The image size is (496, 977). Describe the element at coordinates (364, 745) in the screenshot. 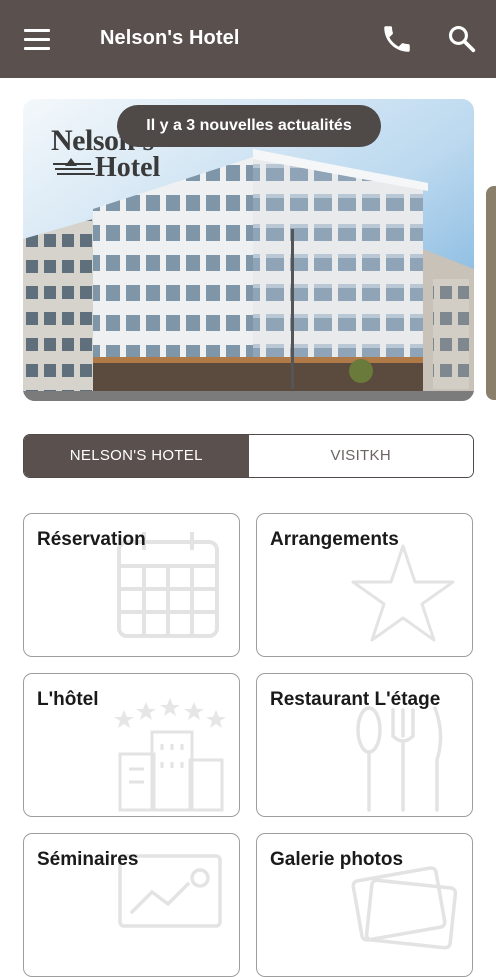

I see `tile-restaurant: Restaurant L'étage` at that location.